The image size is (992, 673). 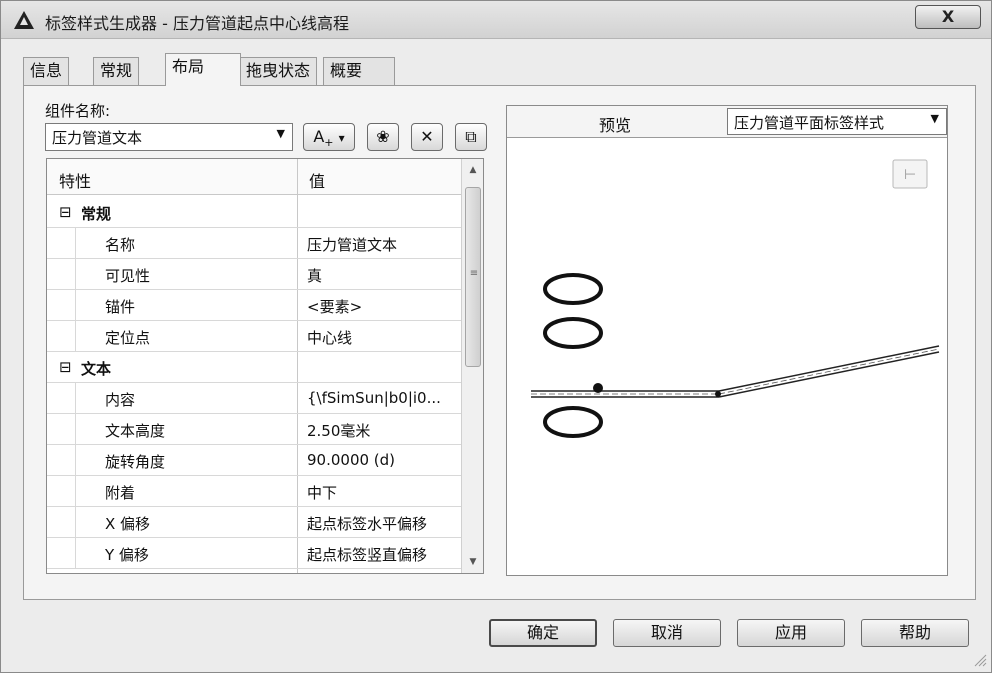 I want to click on delete-icon: ✕, so click(x=427, y=136).